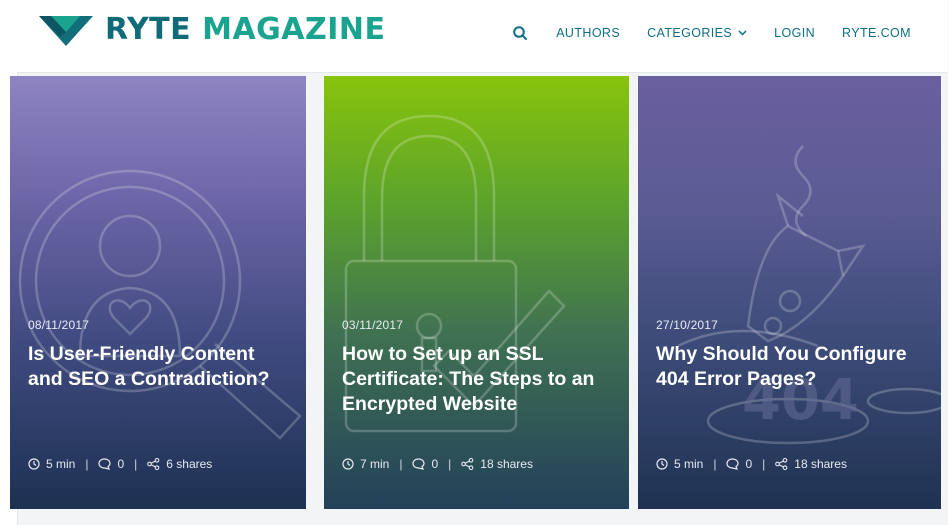 This screenshot has width=948, height=525. I want to click on search-icon, so click(520, 33).